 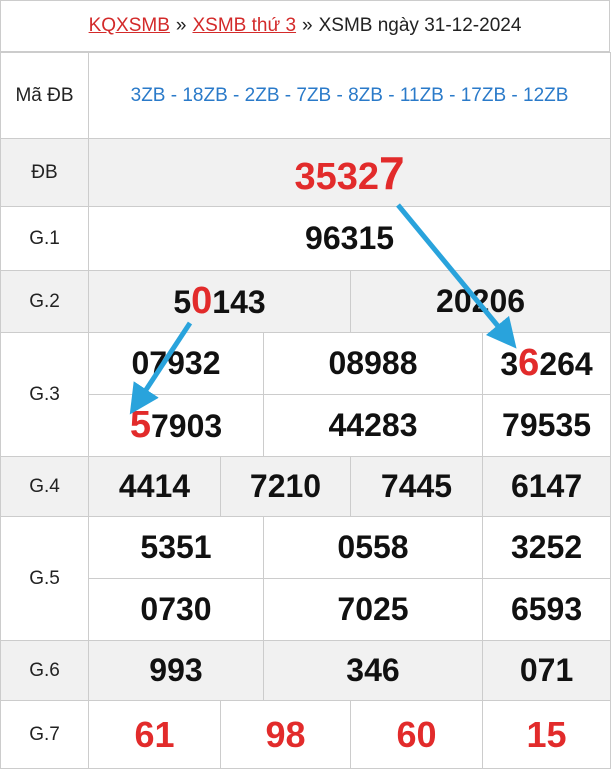 I want to click on digit: 3, so click(x=509, y=364).